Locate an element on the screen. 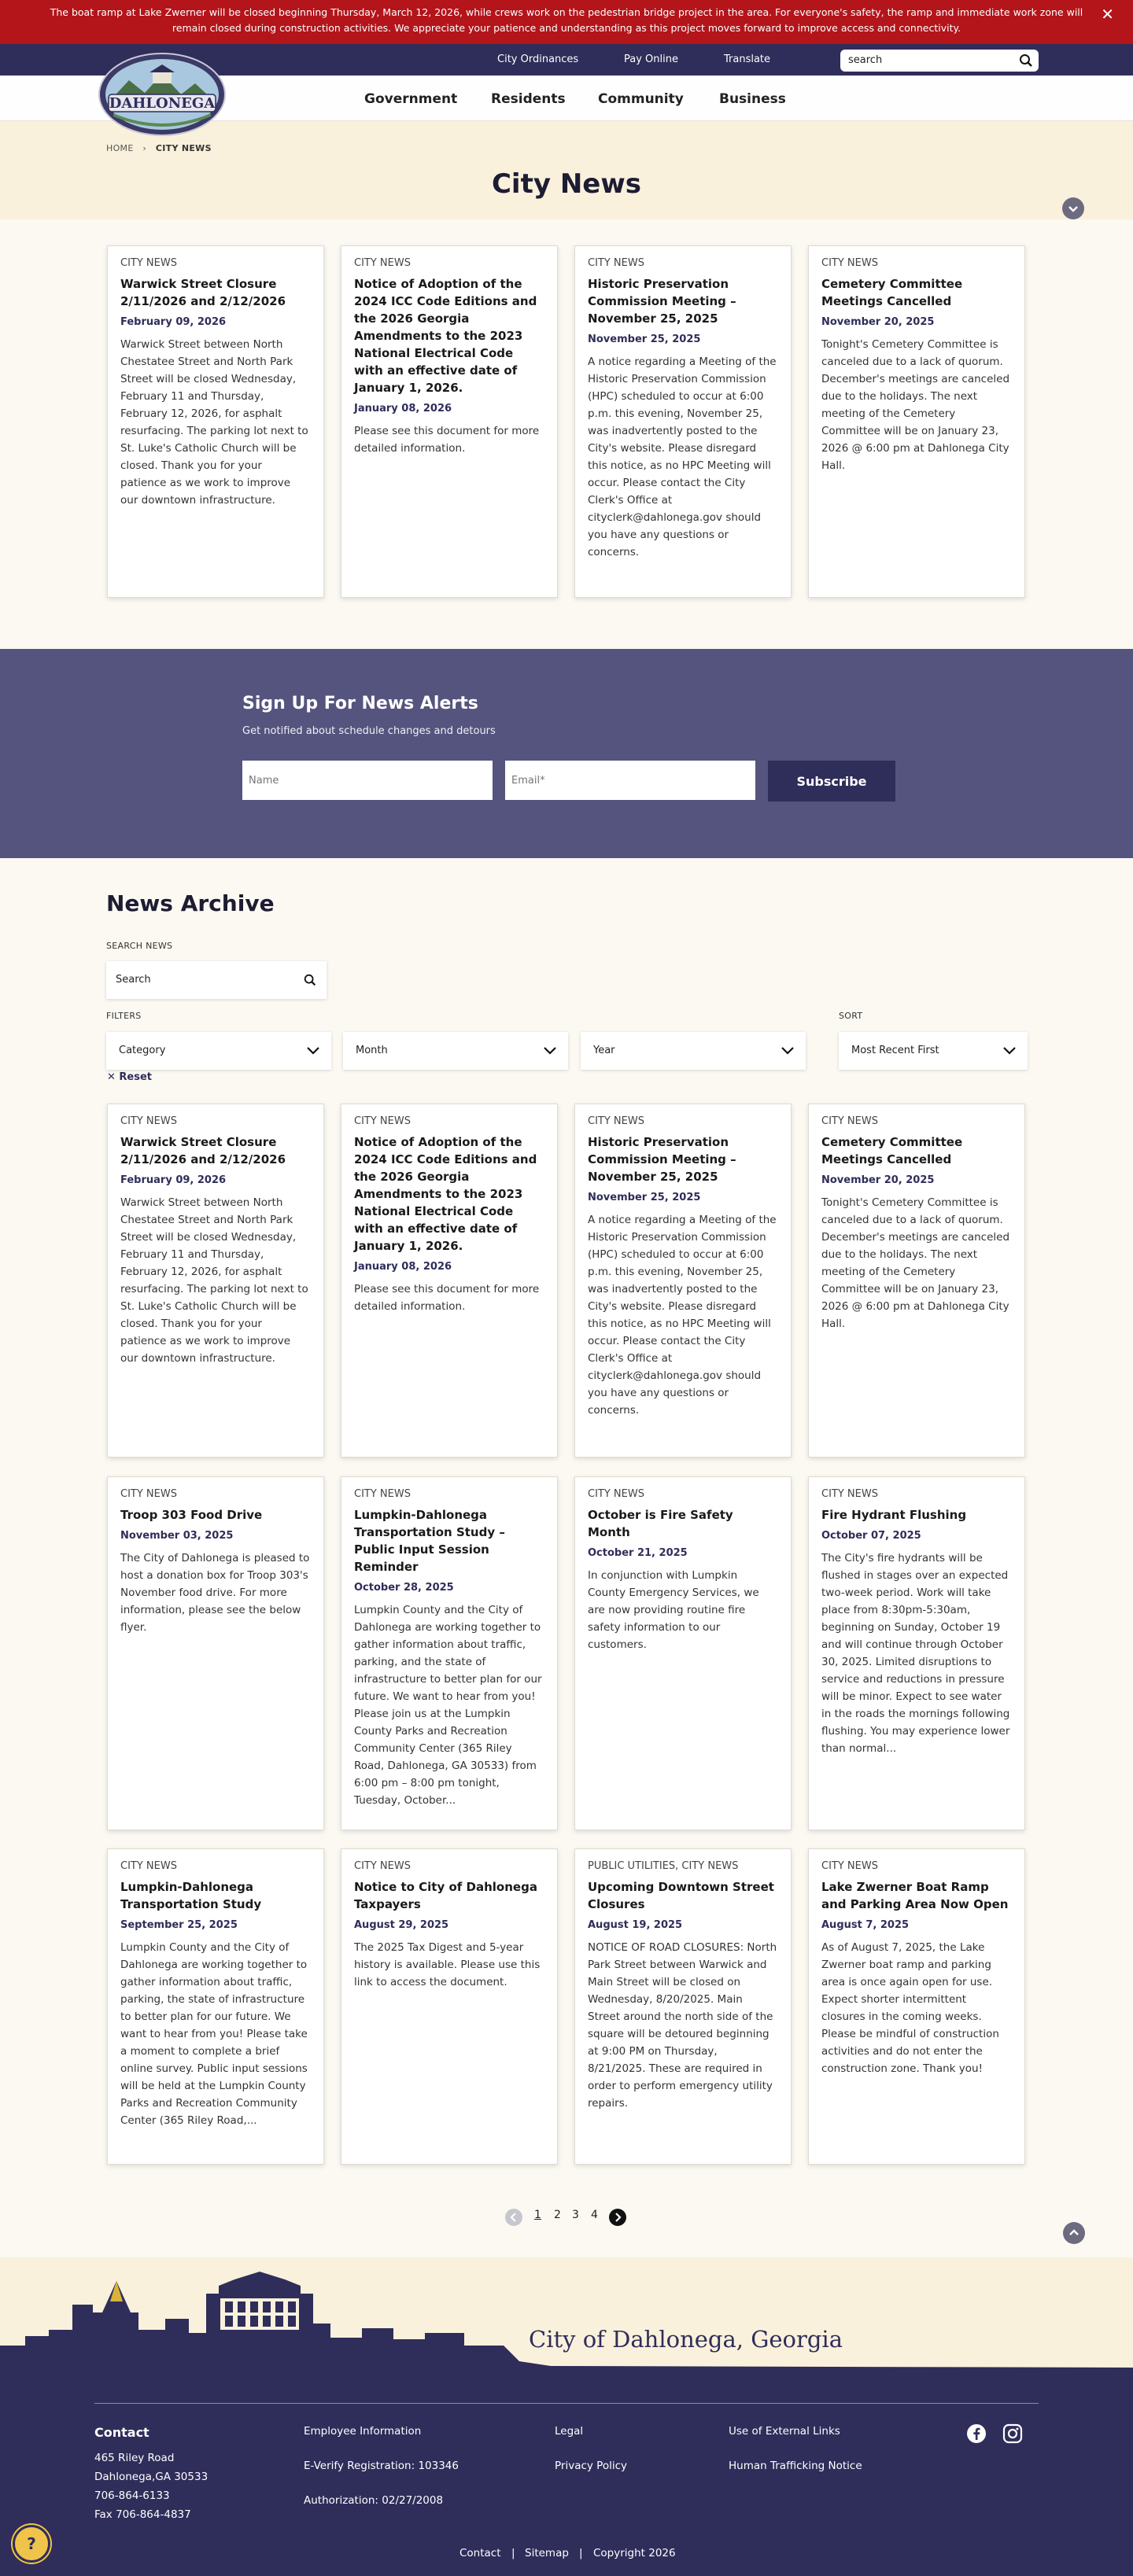  news-title: October is Fire Safety Month is located at coordinates (683, 1523).